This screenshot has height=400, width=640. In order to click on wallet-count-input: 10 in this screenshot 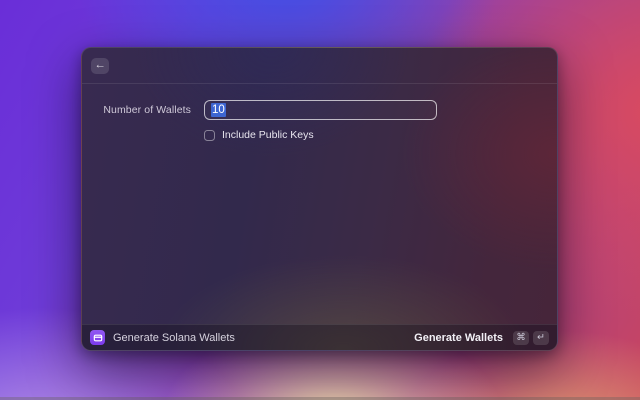, I will do `click(320, 110)`.